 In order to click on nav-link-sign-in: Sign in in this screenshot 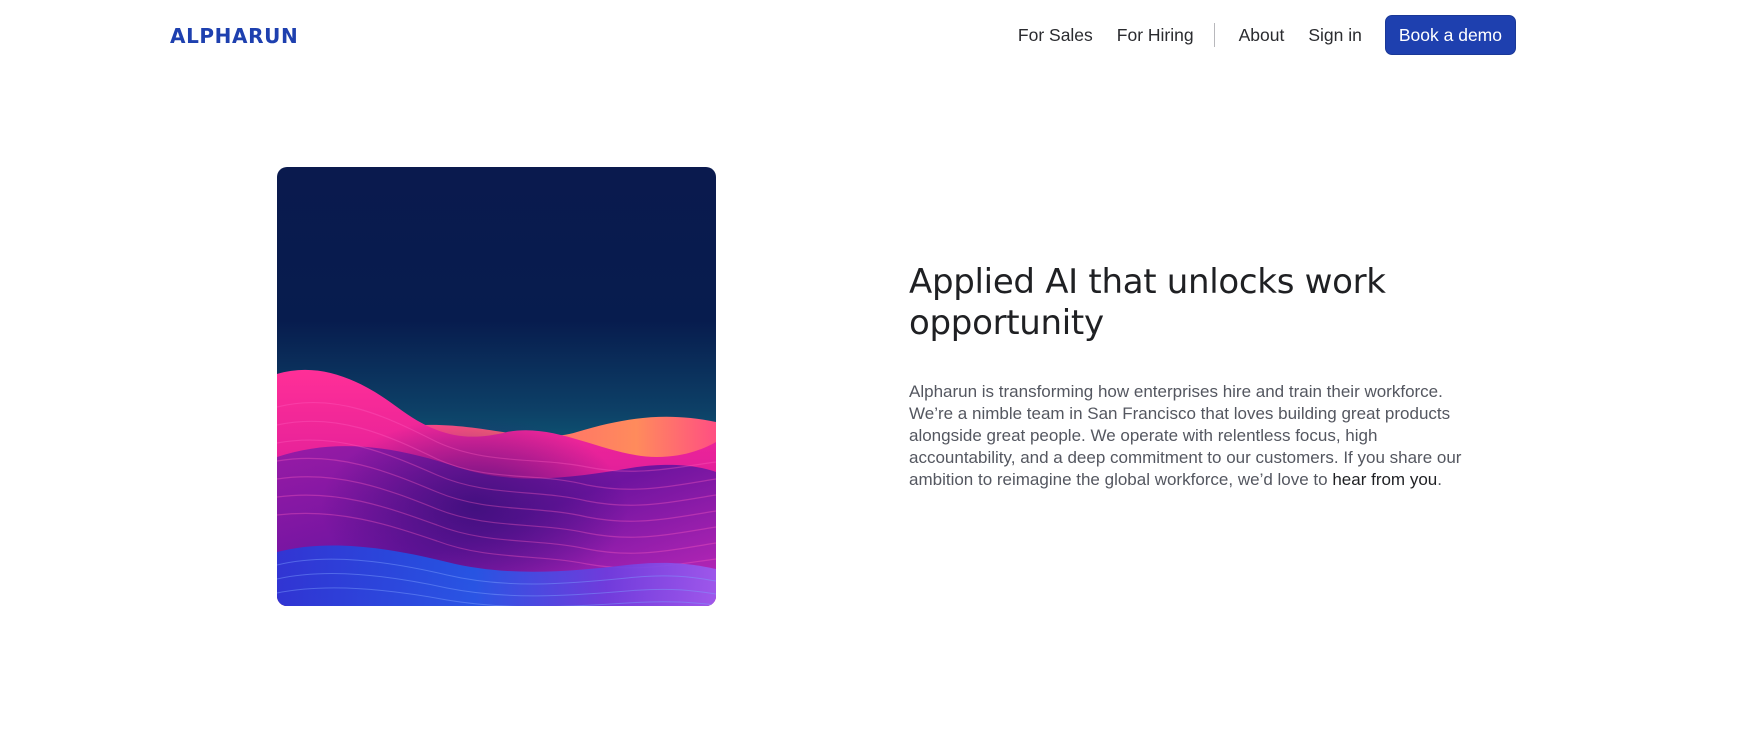, I will do `click(1335, 35)`.